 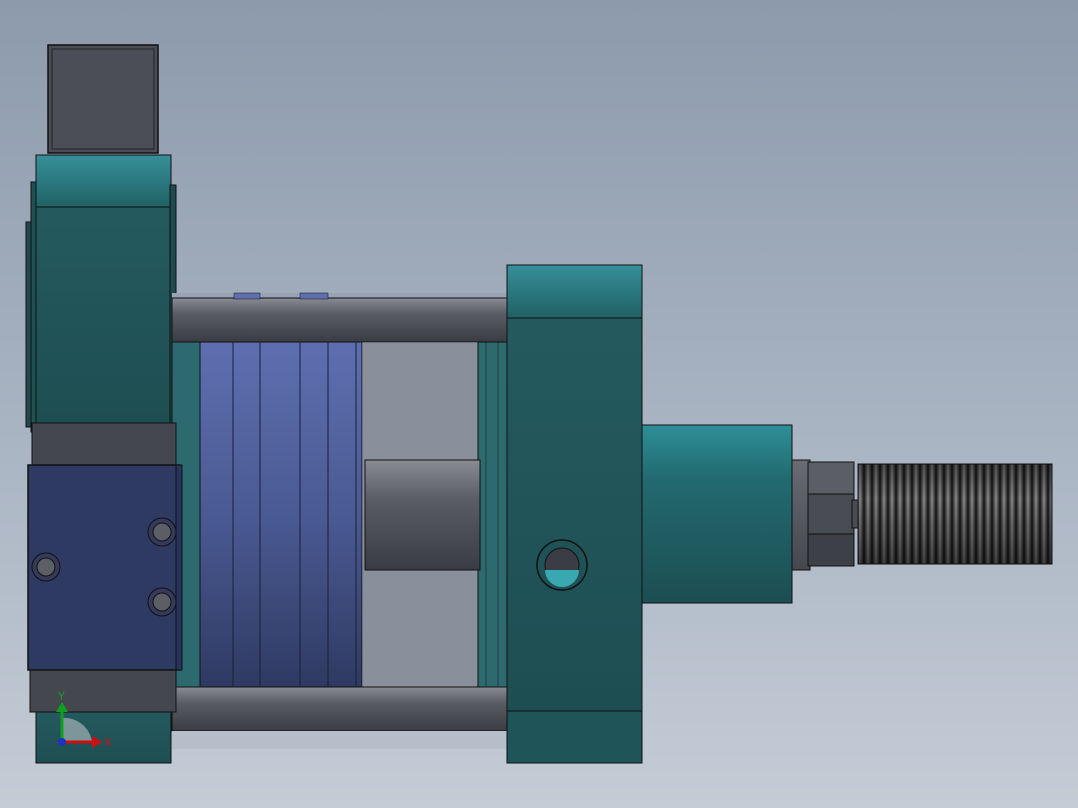 What do you see at coordinates (717, 514) in the screenshot?
I see `front-shaft-collar` at bounding box center [717, 514].